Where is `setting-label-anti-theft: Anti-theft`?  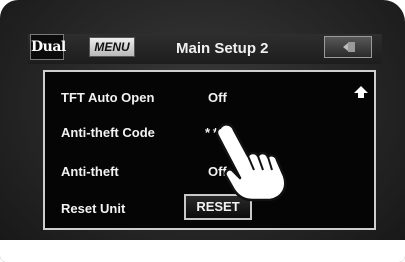
setting-label-anti-theft: Anti-theft is located at coordinates (90, 171).